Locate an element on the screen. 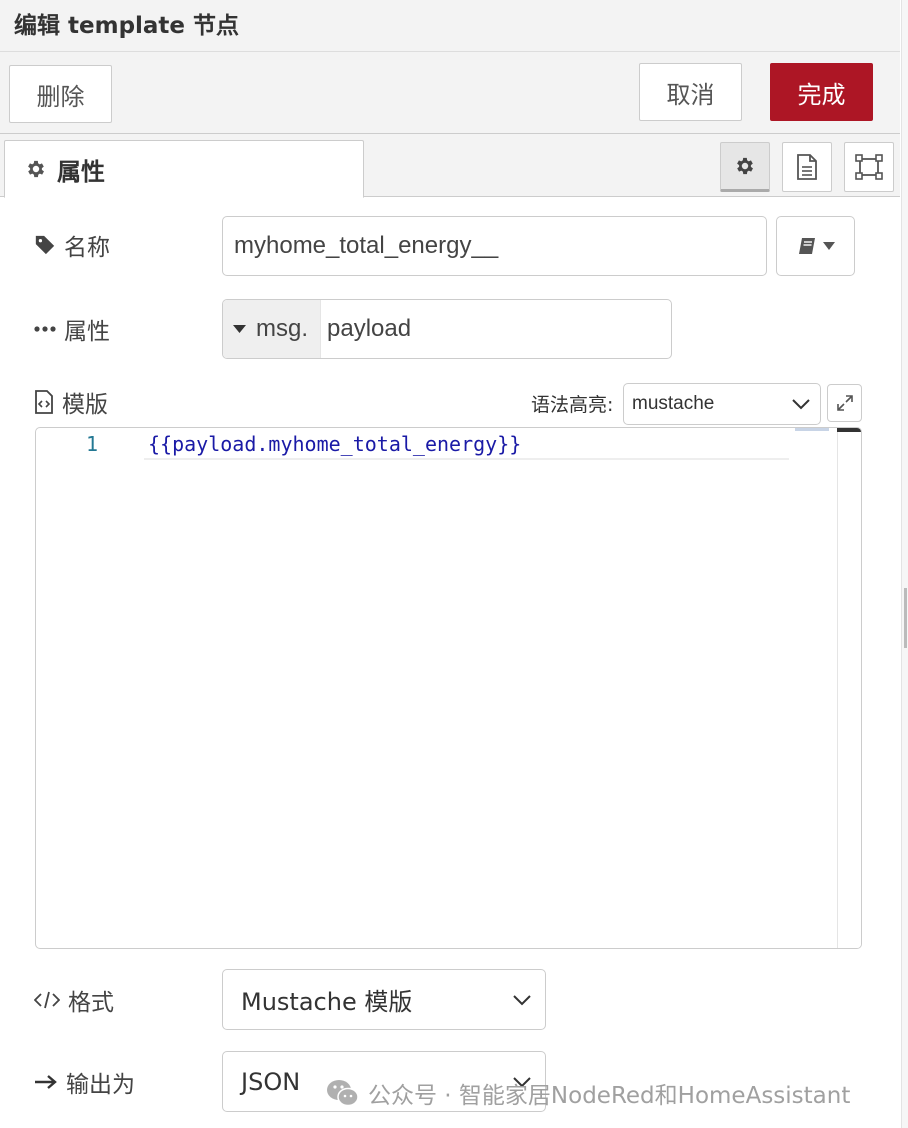 Image resolution: width=908 pixels, height=1128 pixels. syntax-highlight-select: mustache is located at coordinates (722, 404).